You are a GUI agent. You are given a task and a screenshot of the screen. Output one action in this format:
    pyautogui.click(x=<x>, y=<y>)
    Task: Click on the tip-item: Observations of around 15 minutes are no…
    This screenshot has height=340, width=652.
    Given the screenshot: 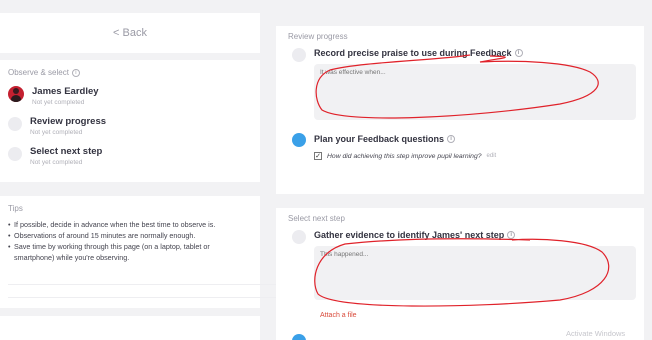 What is the action you would take?
    pyautogui.click(x=130, y=235)
    